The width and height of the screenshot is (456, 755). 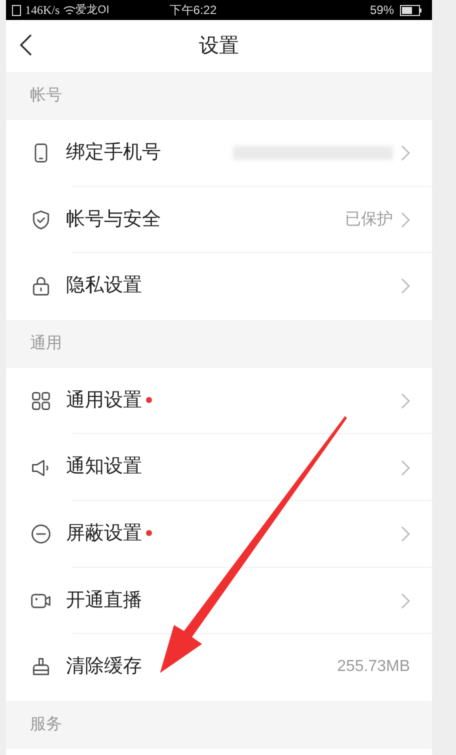 I want to click on grid-icon, so click(x=41, y=401).